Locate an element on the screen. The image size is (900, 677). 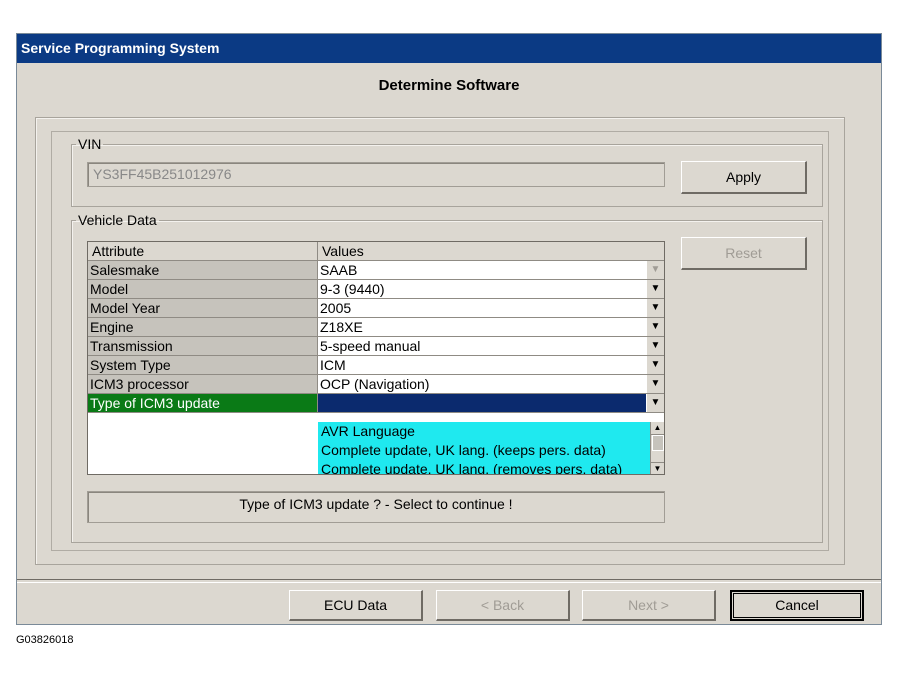
next-button: Next > is located at coordinates (649, 605).